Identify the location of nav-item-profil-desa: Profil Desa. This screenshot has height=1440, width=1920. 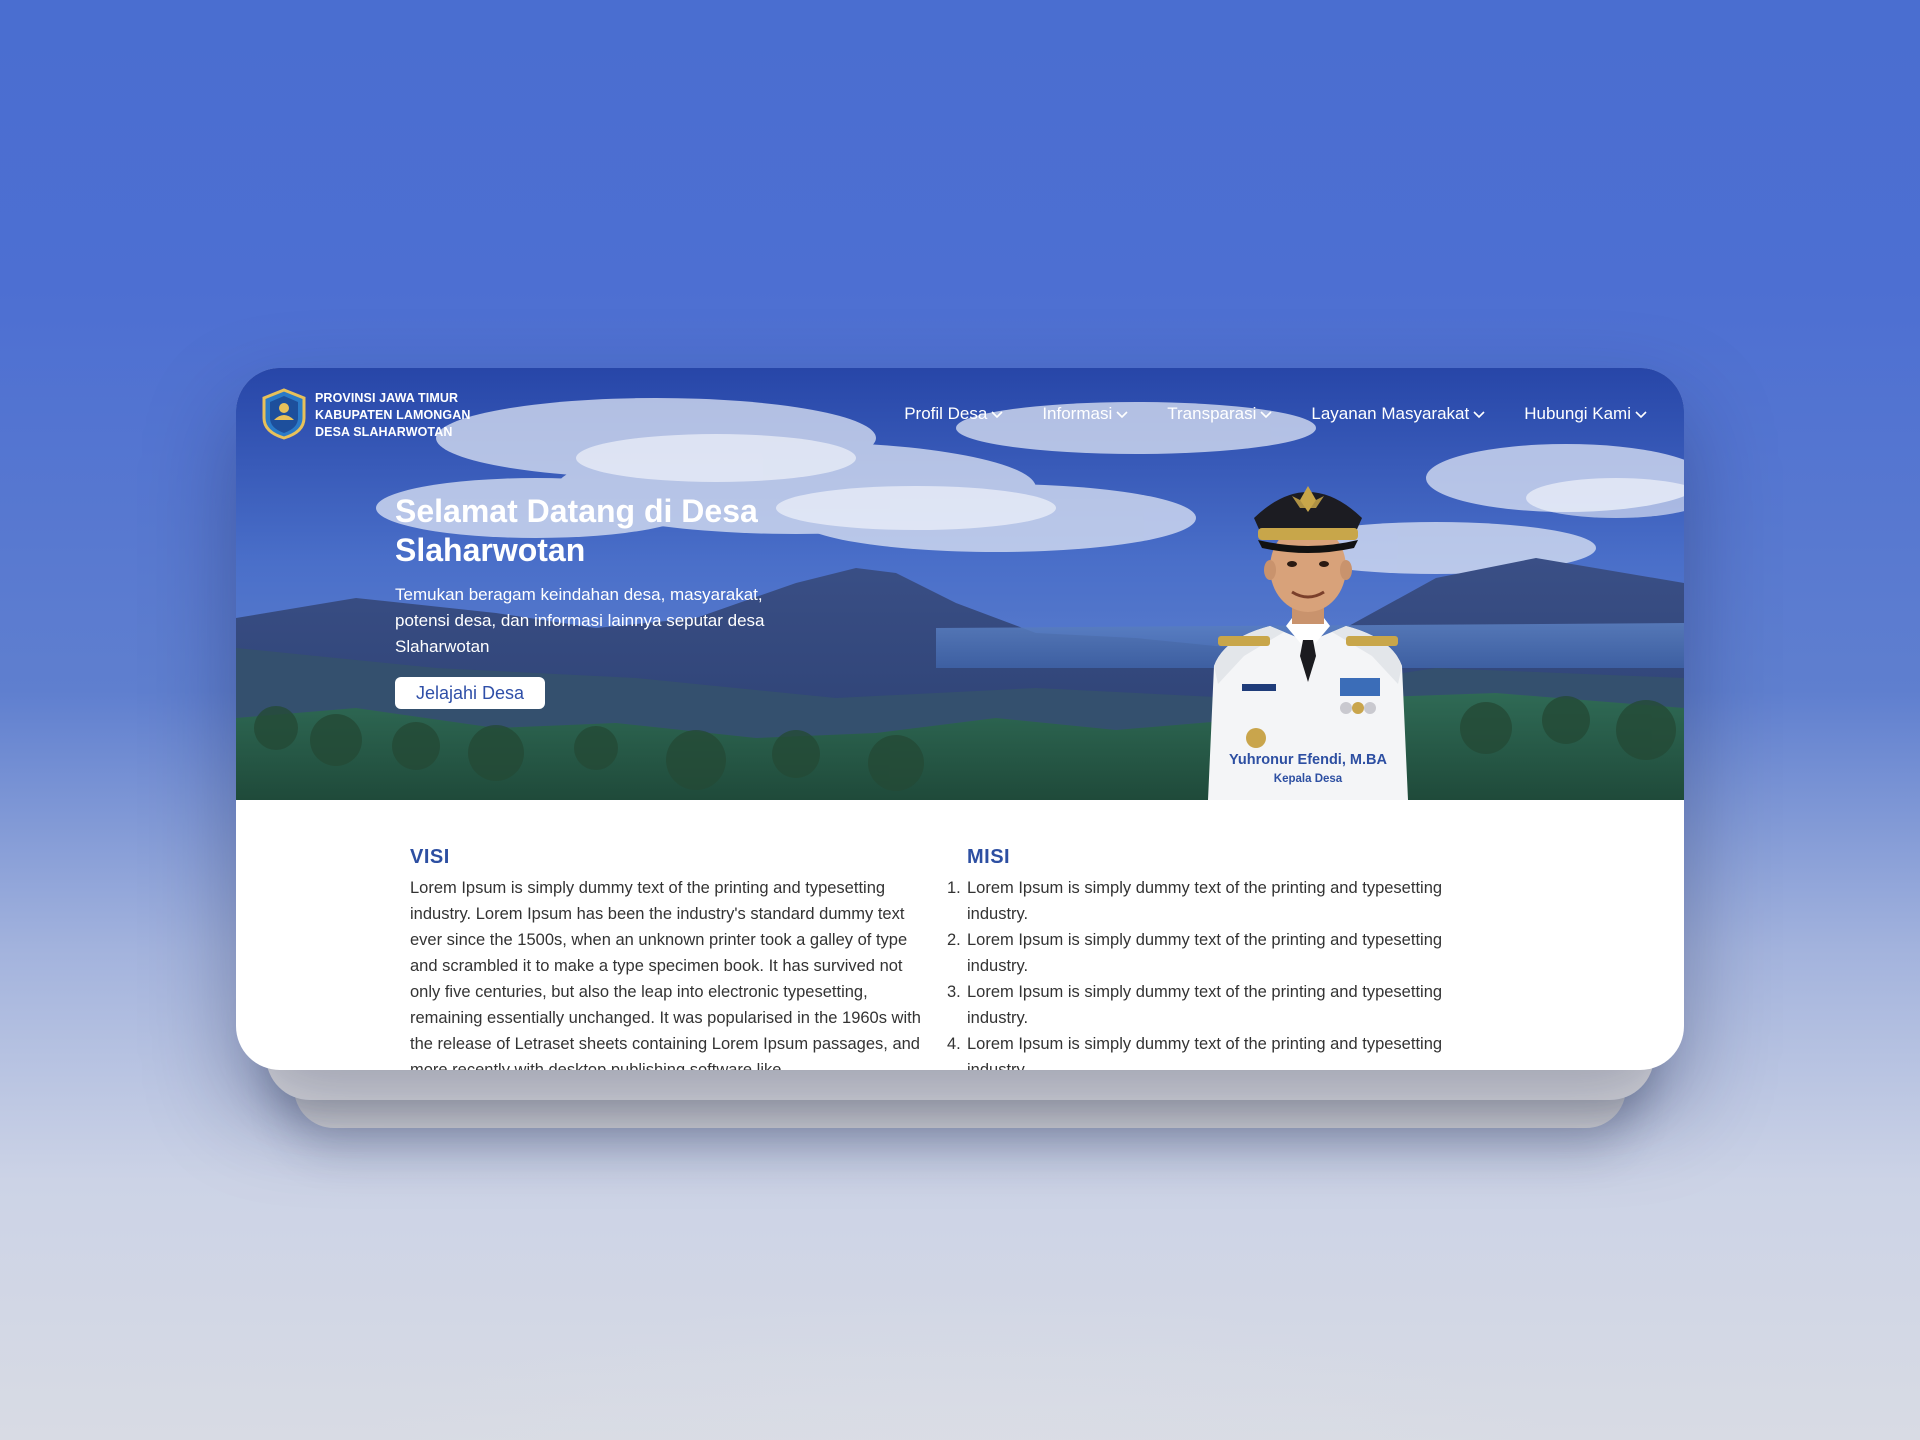
(954, 414).